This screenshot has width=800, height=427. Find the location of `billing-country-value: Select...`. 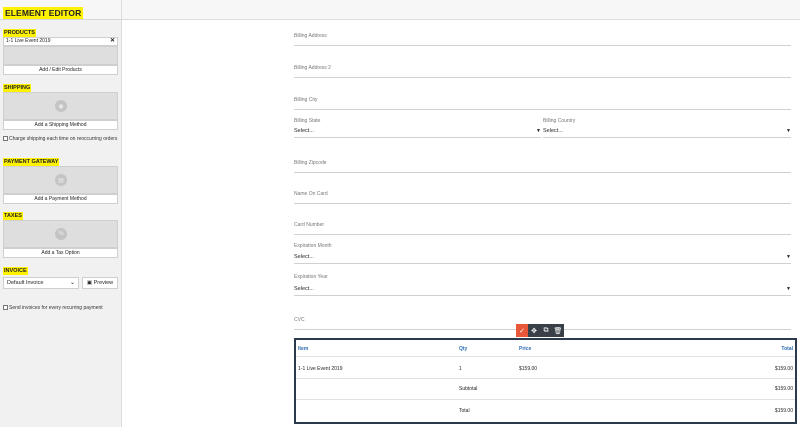

billing-country-value: Select... is located at coordinates (553, 131).